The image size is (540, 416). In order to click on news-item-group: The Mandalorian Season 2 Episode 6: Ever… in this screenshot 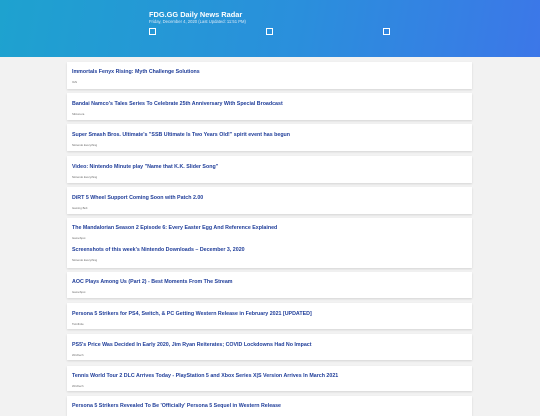, I will do `click(269, 243)`.